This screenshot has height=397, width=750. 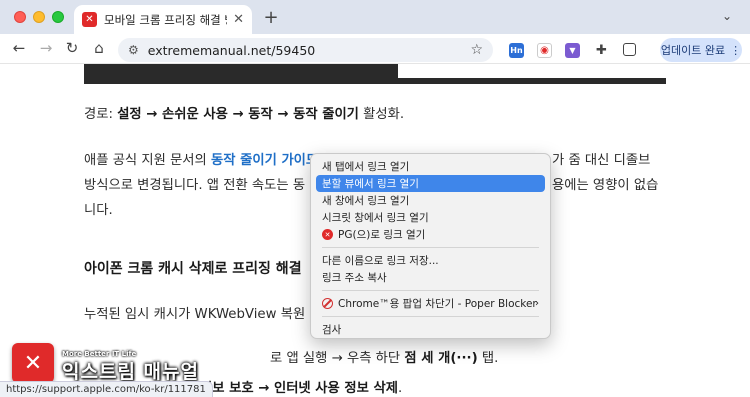 I want to click on guide-paragraph-line1-end: 가 줌 대신 디졸브, so click(x=601, y=160).